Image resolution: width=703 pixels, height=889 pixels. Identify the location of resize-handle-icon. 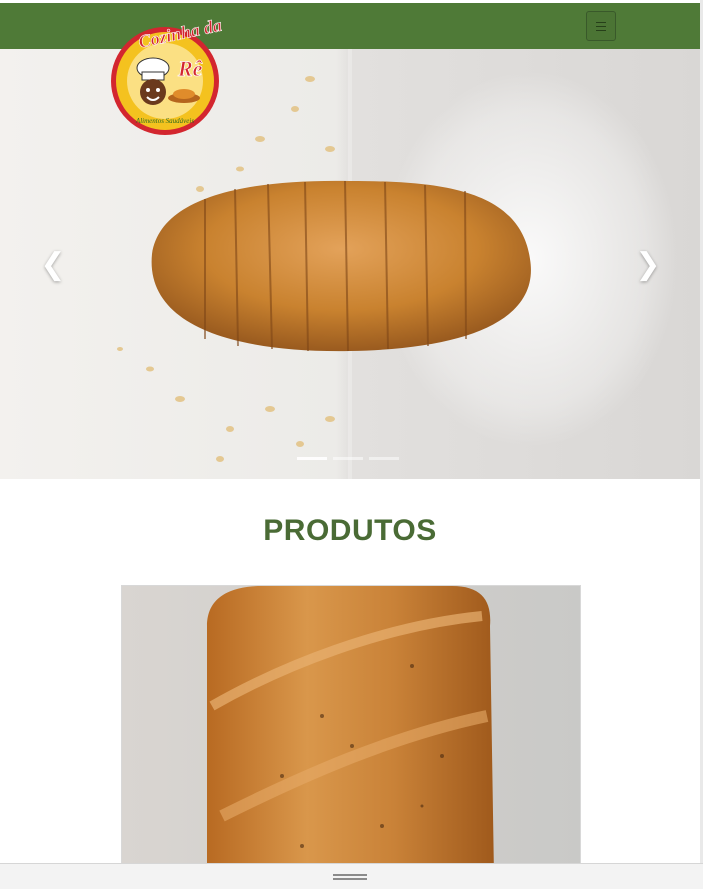
(350, 877).